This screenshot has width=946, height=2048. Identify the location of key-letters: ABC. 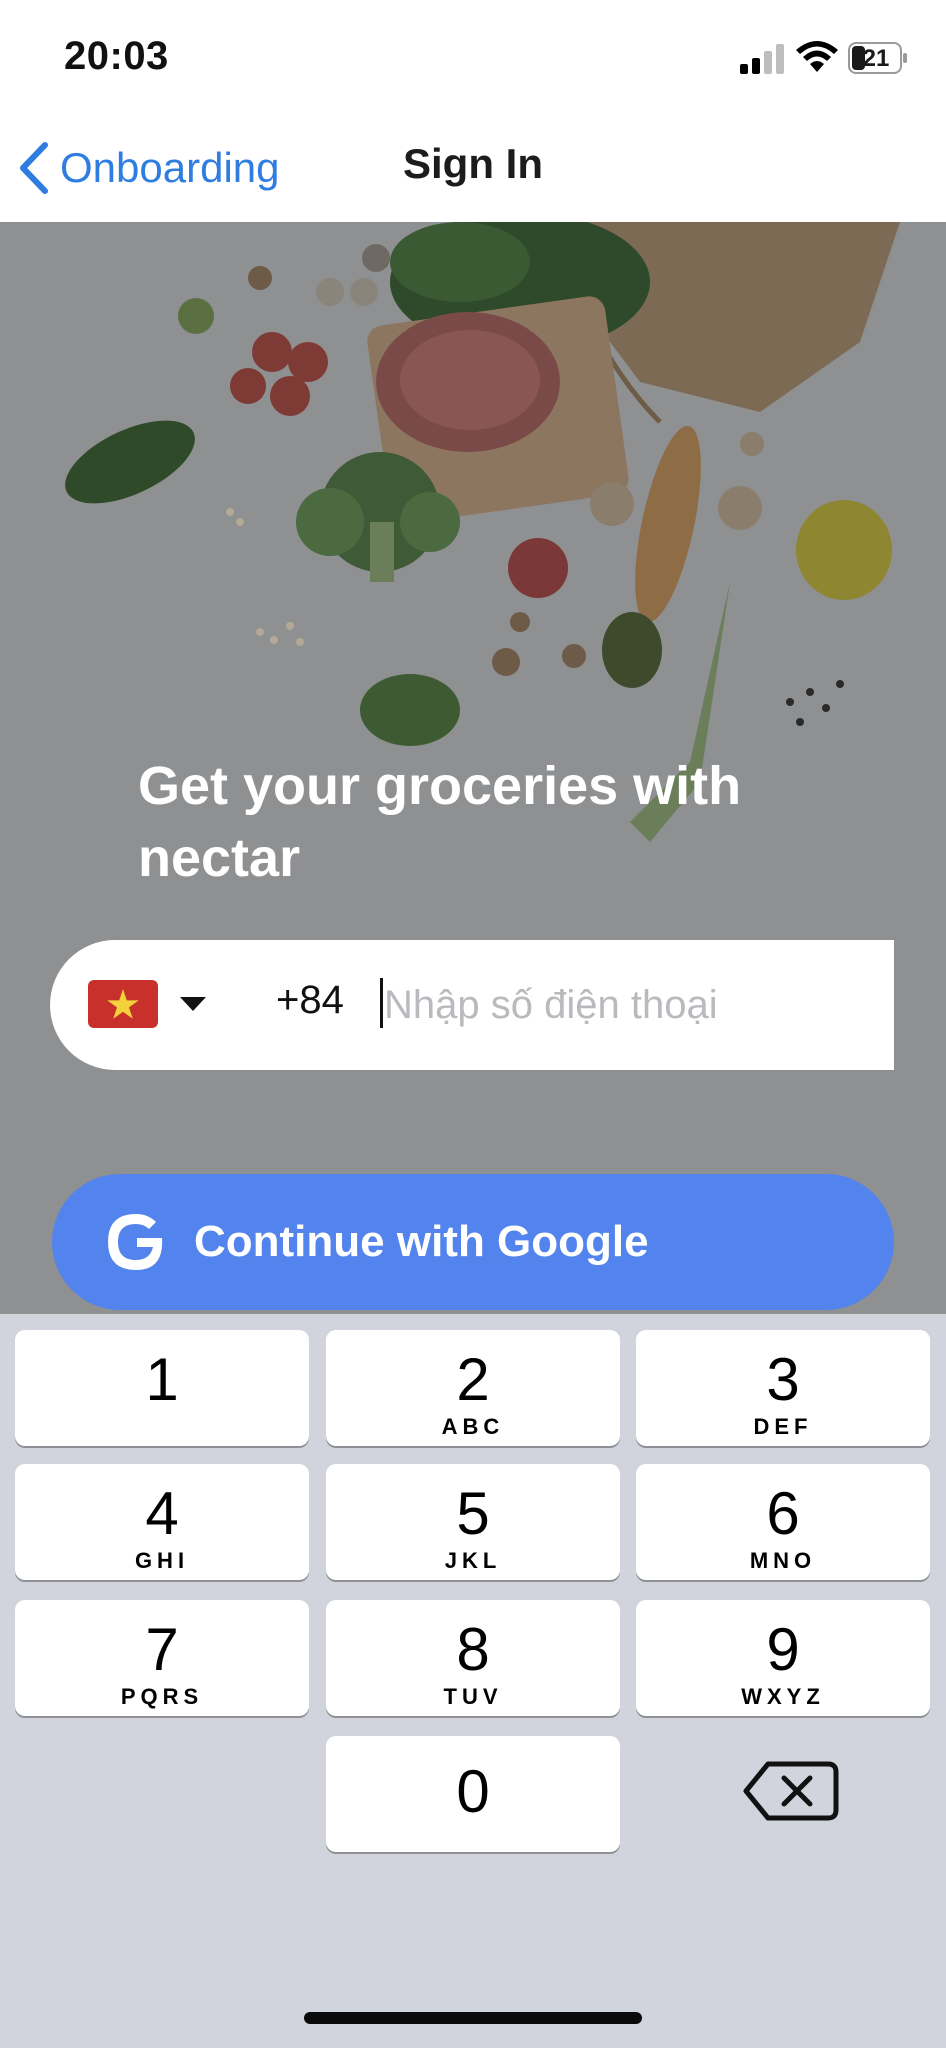
(473, 1426).